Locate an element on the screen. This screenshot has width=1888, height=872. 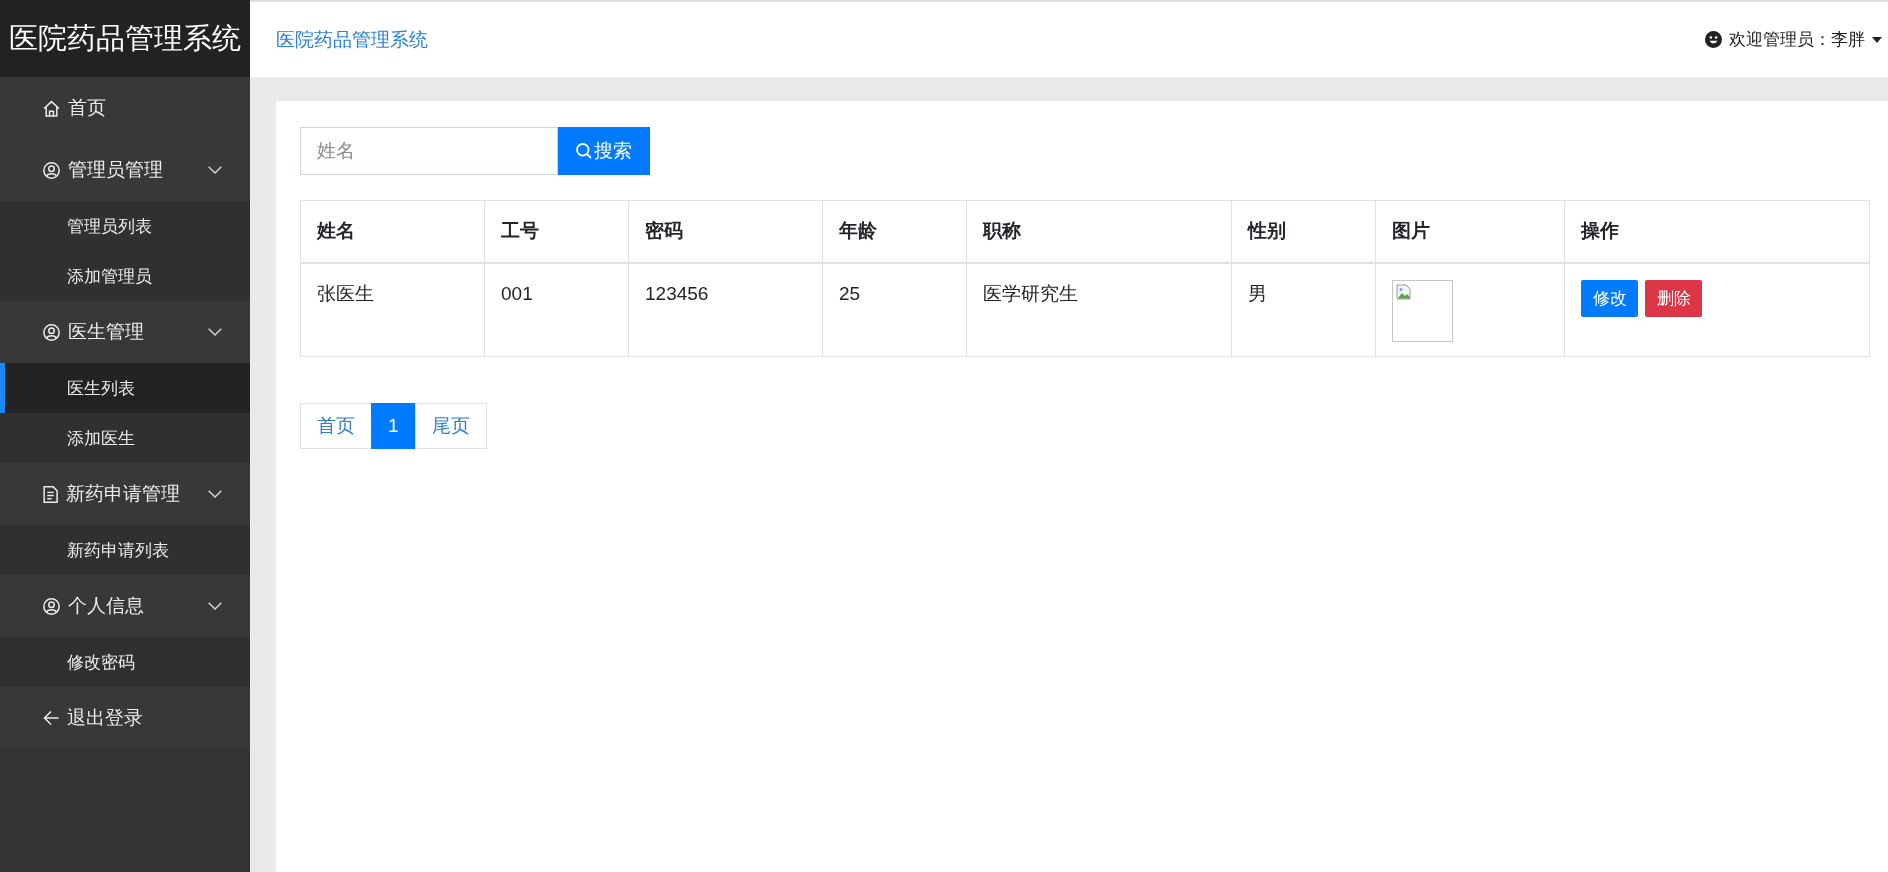
nav-group: 管理员管理 is located at coordinates (125, 170).